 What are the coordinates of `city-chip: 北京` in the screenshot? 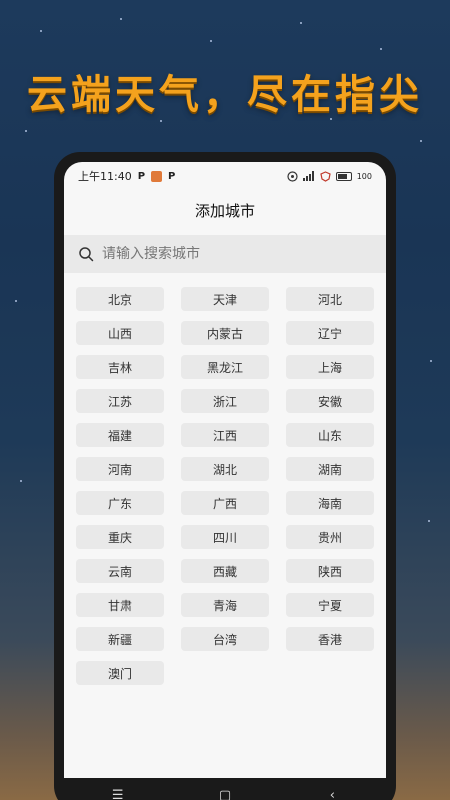 It's located at (120, 299).